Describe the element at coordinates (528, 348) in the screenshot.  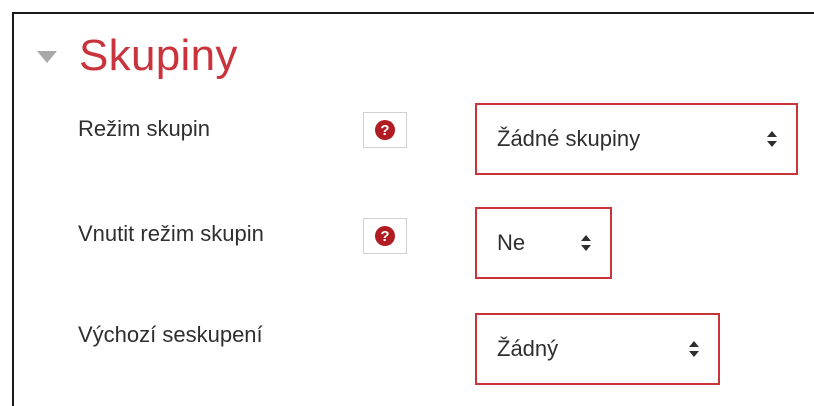
I see `default-grouping-value: Žádný` at that location.